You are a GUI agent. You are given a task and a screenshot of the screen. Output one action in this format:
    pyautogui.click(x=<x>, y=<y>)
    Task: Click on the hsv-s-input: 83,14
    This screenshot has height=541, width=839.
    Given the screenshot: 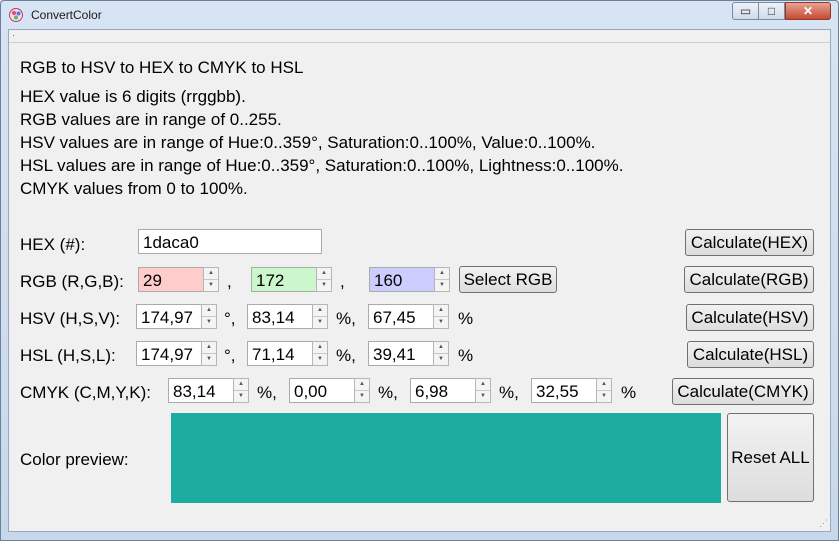 What is the action you would take?
    pyautogui.click(x=280, y=316)
    